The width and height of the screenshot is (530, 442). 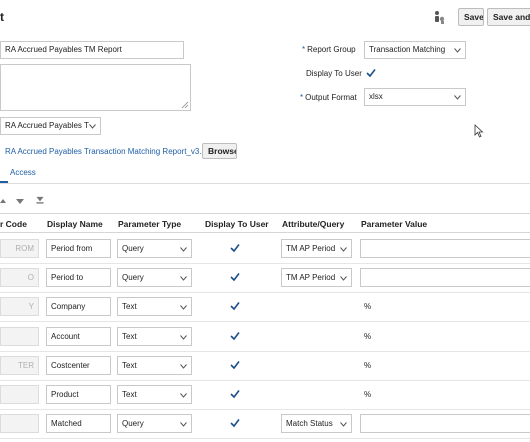 What do you see at coordinates (471, 17) in the screenshot?
I see `save-button: Save` at bounding box center [471, 17].